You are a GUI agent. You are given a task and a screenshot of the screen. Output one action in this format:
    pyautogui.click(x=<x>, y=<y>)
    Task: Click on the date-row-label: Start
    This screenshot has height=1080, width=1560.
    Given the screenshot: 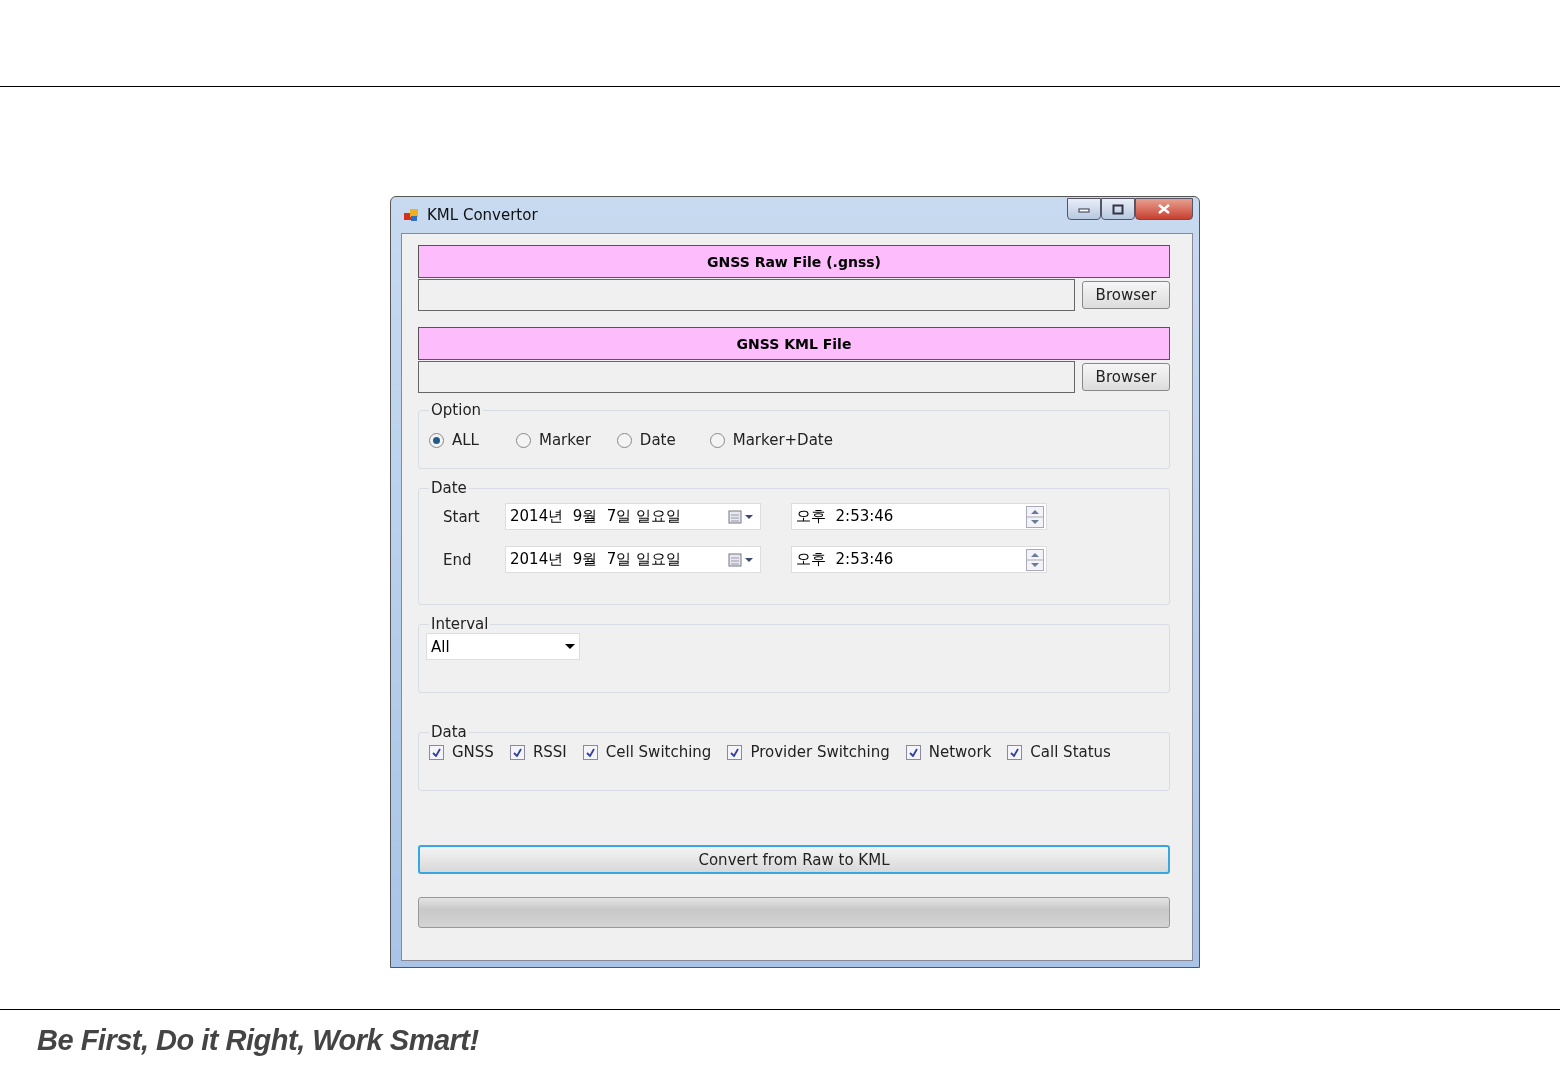 What is the action you would take?
    pyautogui.click(x=461, y=516)
    